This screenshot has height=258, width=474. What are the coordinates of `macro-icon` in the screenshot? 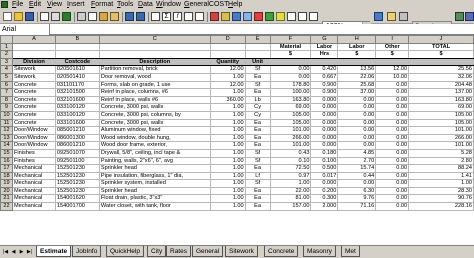 It's located at (403, 16).